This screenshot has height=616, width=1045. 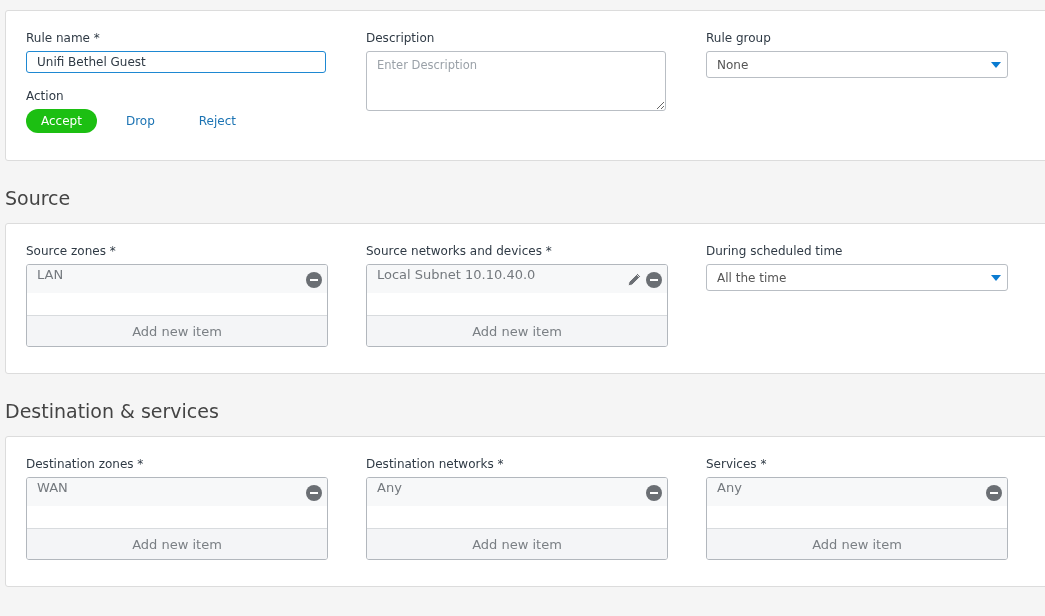 I want to click on section-heading: Source, so click(x=38, y=198).